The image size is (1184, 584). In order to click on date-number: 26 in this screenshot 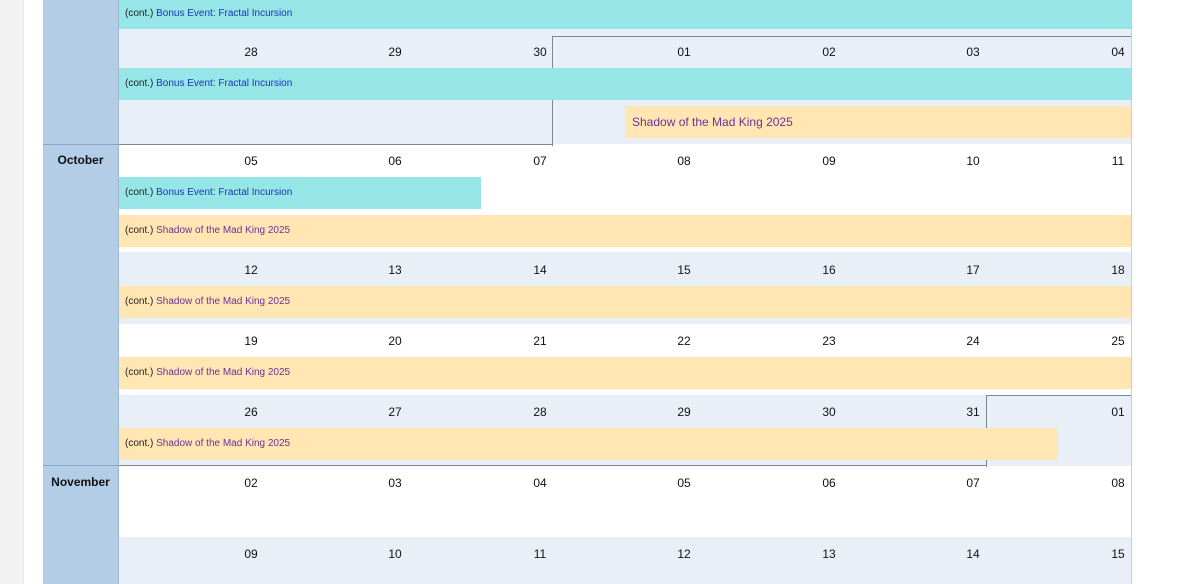, I will do `click(251, 412)`.